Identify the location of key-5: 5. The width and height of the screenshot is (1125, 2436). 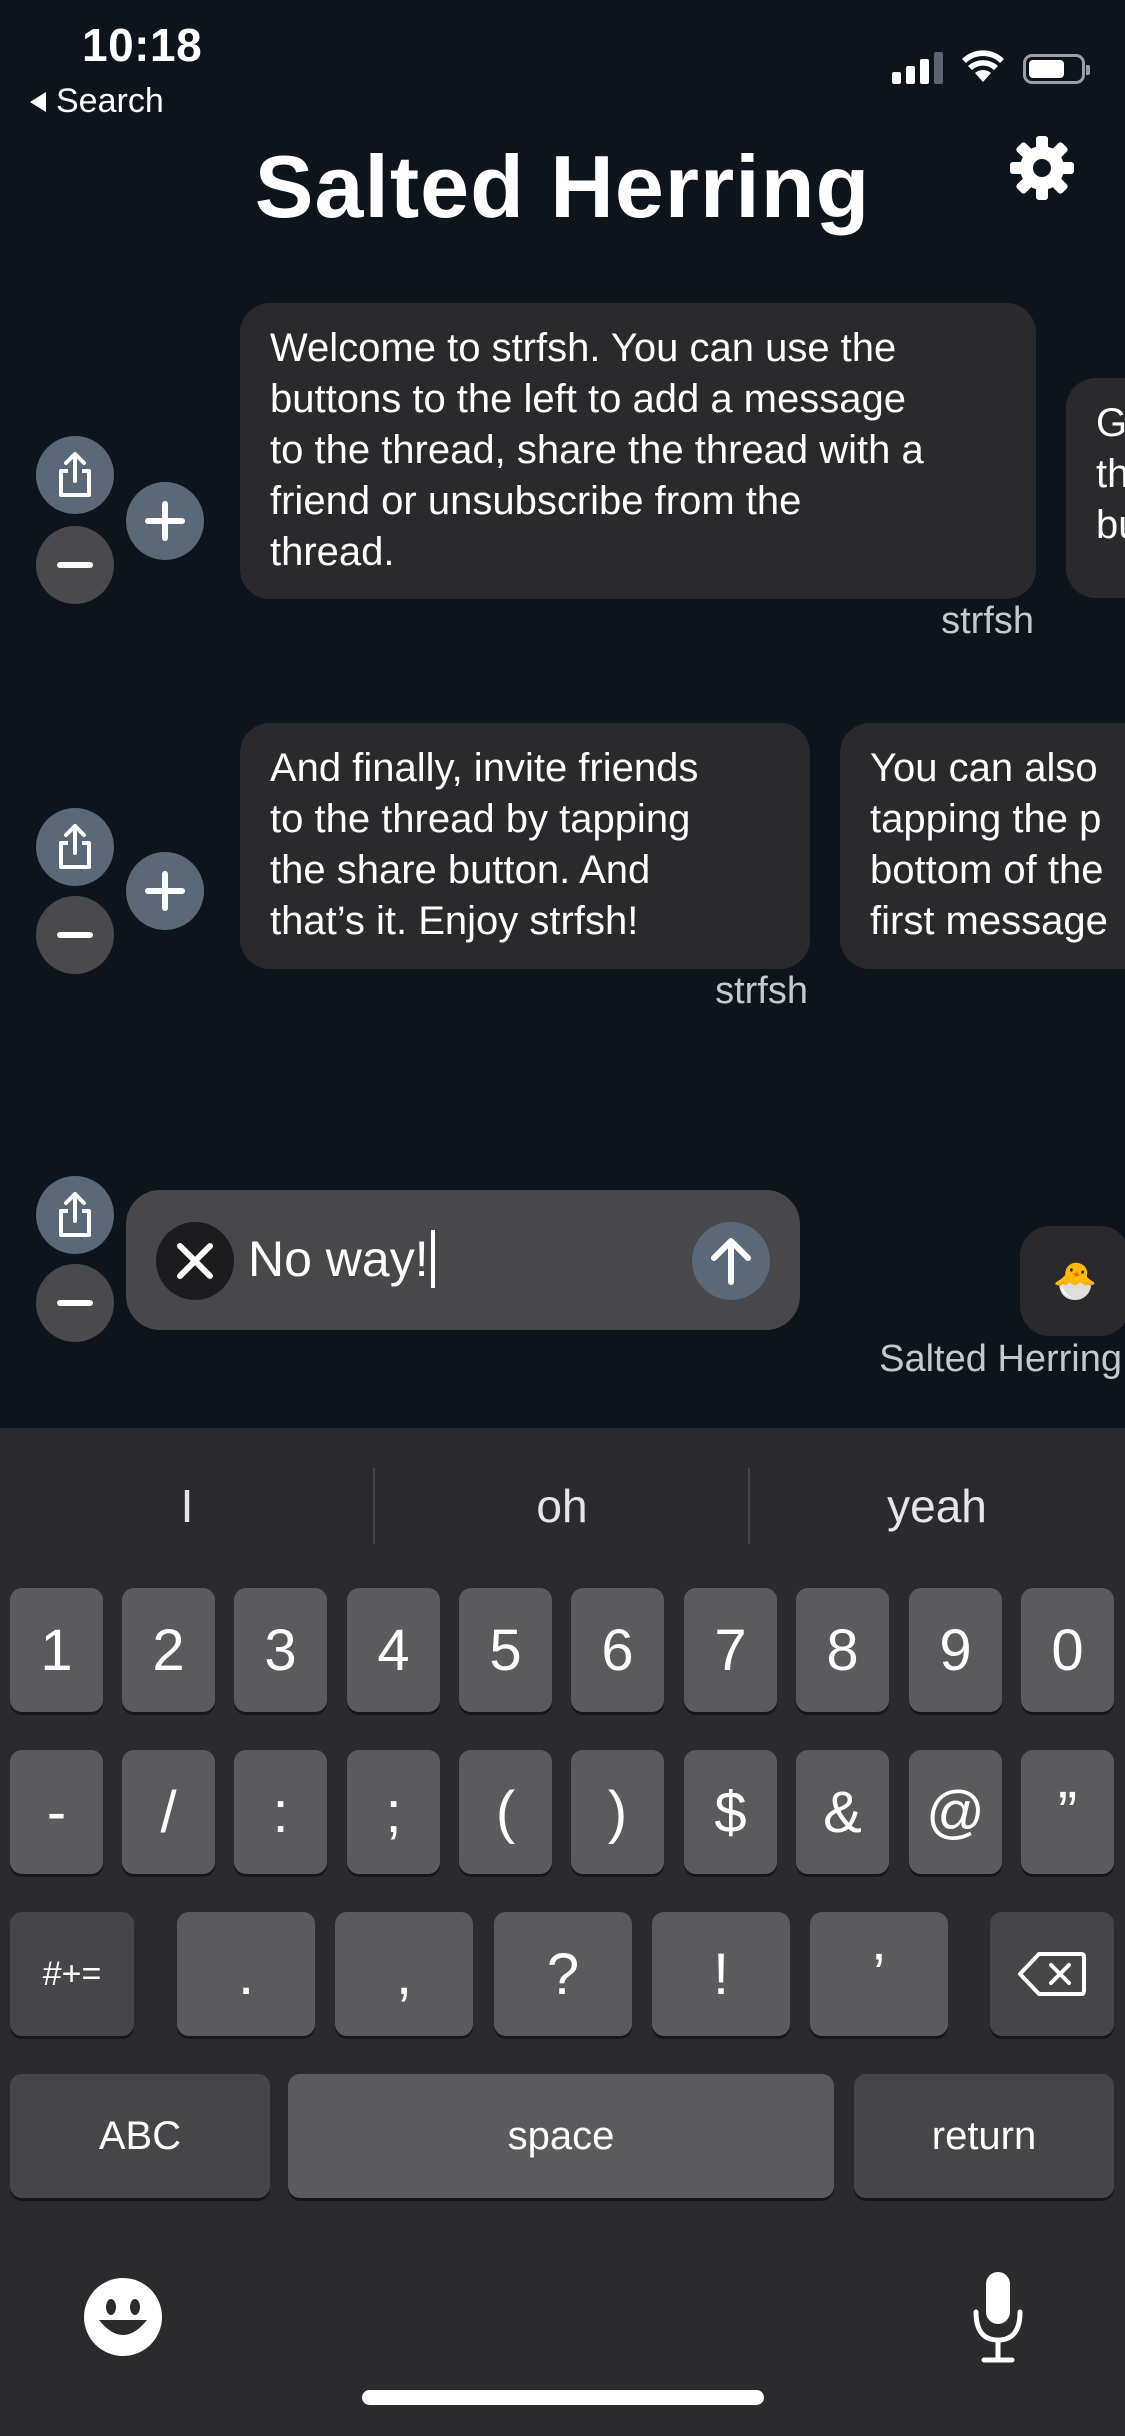
(505, 1650).